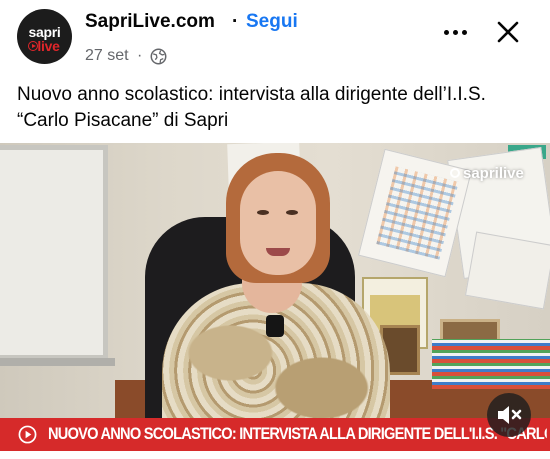  What do you see at coordinates (493, 173) in the screenshot?
I see `video-watermark: saprilive` at bounding box center [493, 173].